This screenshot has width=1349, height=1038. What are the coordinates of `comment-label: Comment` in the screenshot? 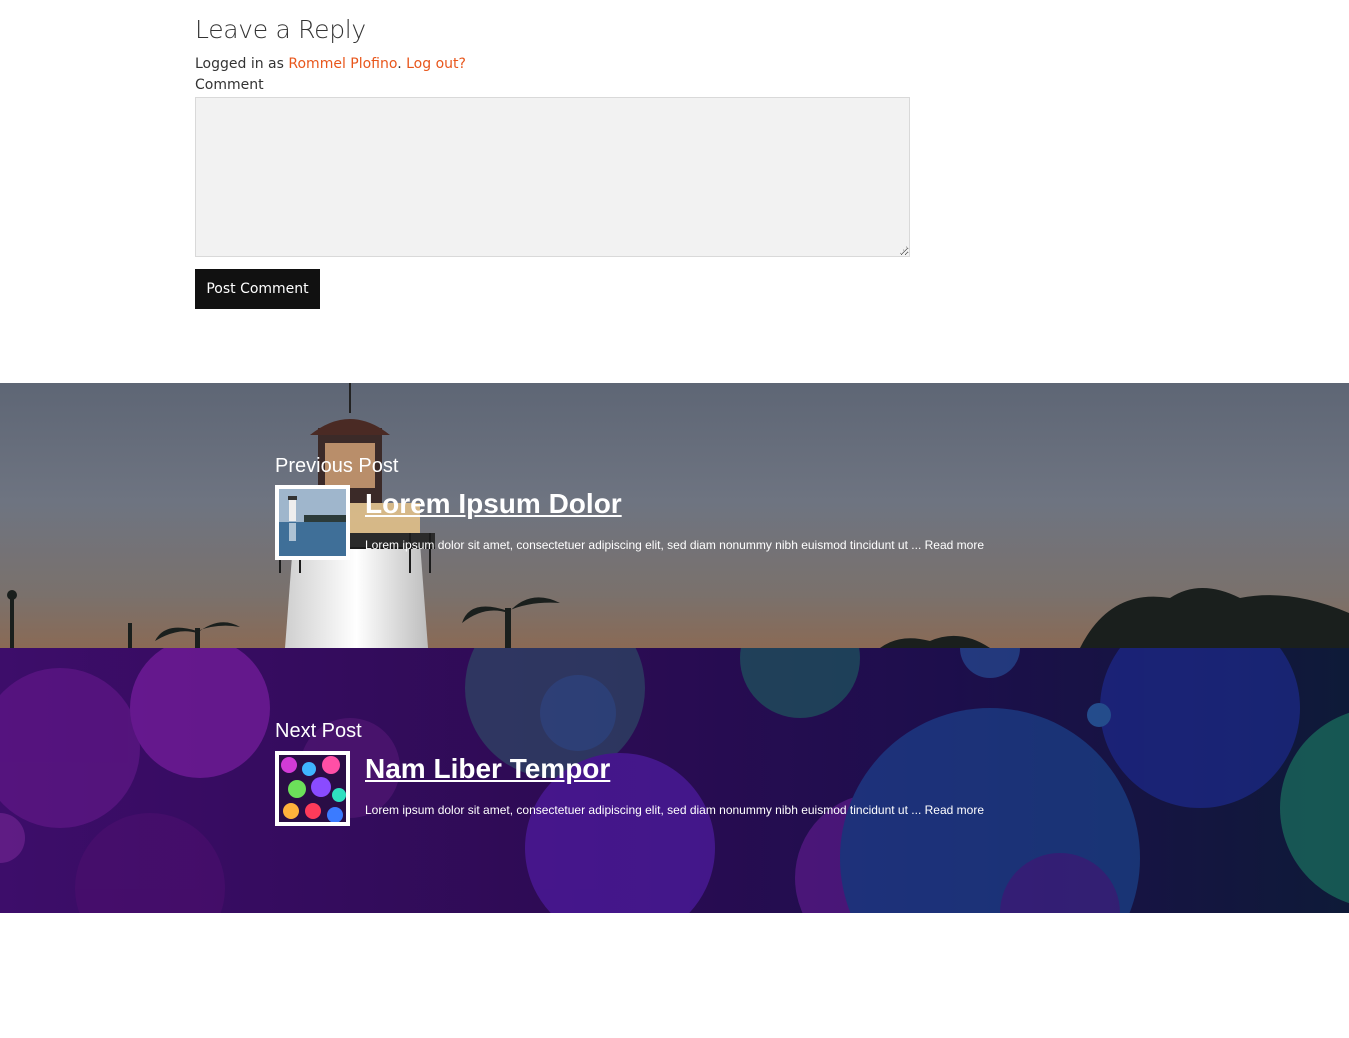 It's located at (229, 85).